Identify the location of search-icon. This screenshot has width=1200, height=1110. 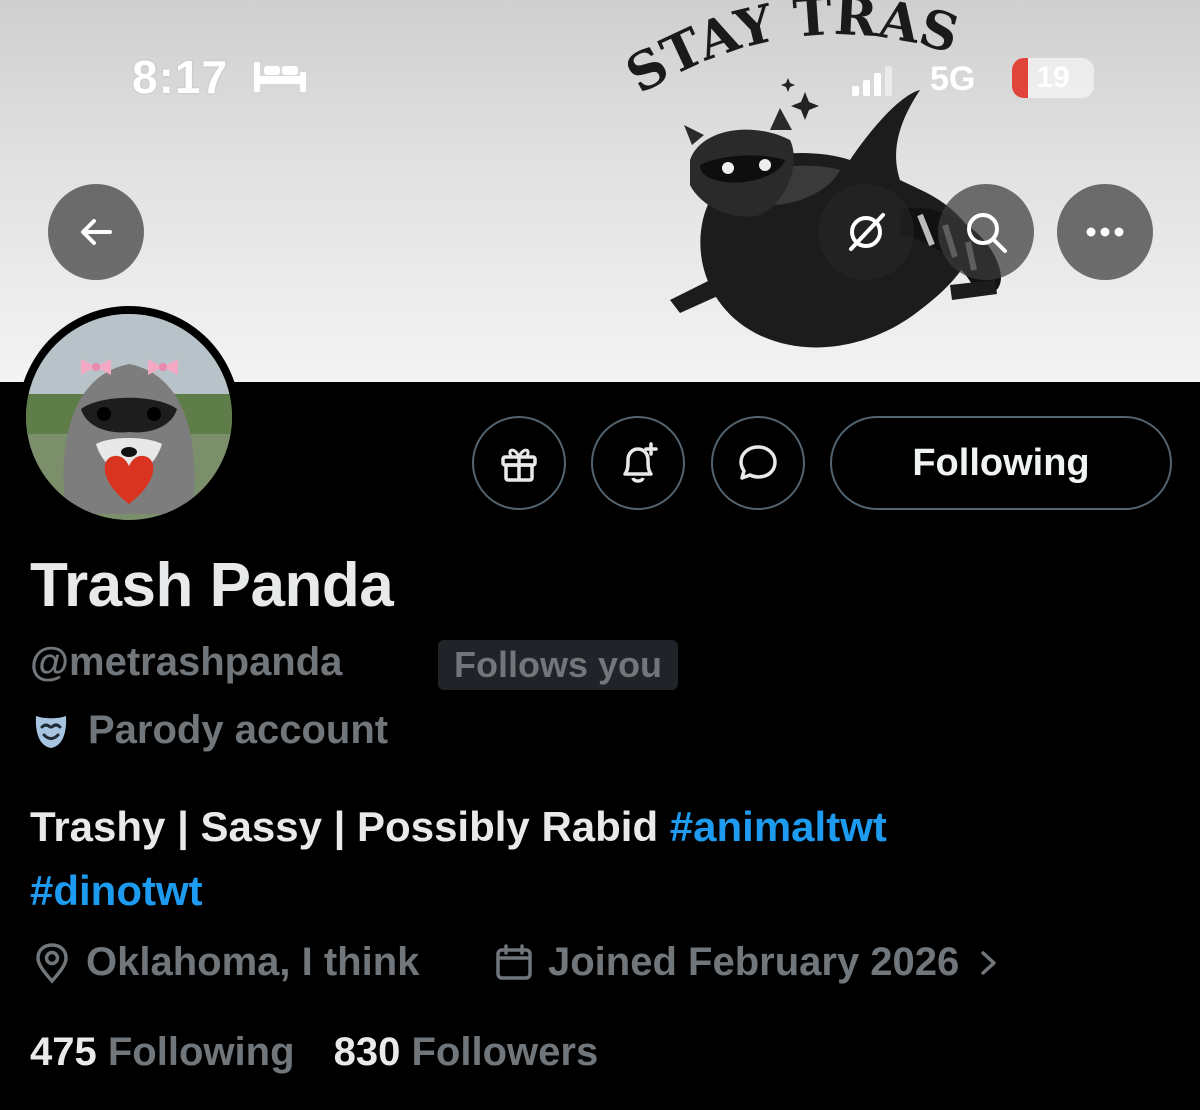
(987, 233).